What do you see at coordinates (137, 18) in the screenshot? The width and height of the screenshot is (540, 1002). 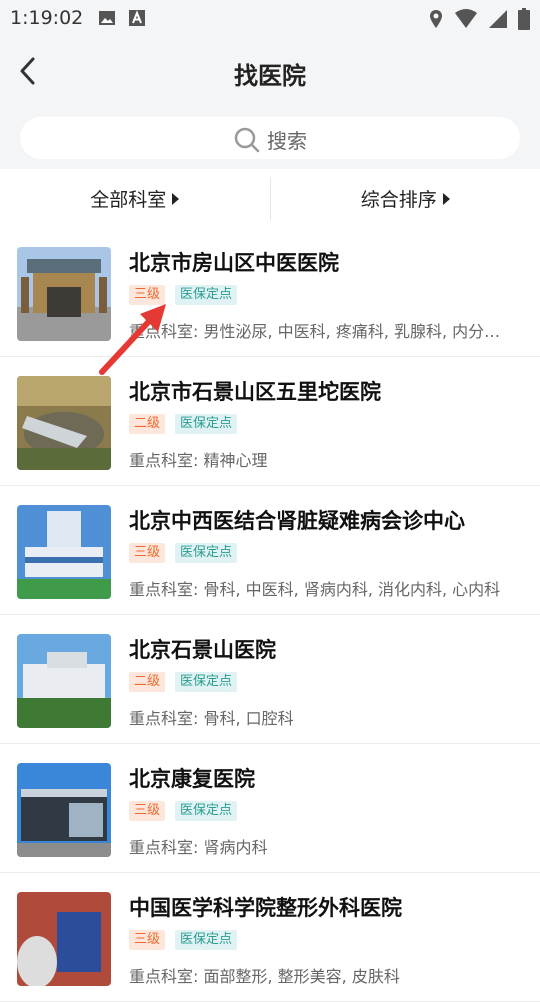 I see `font-icon` at bounding box center [137, 18].